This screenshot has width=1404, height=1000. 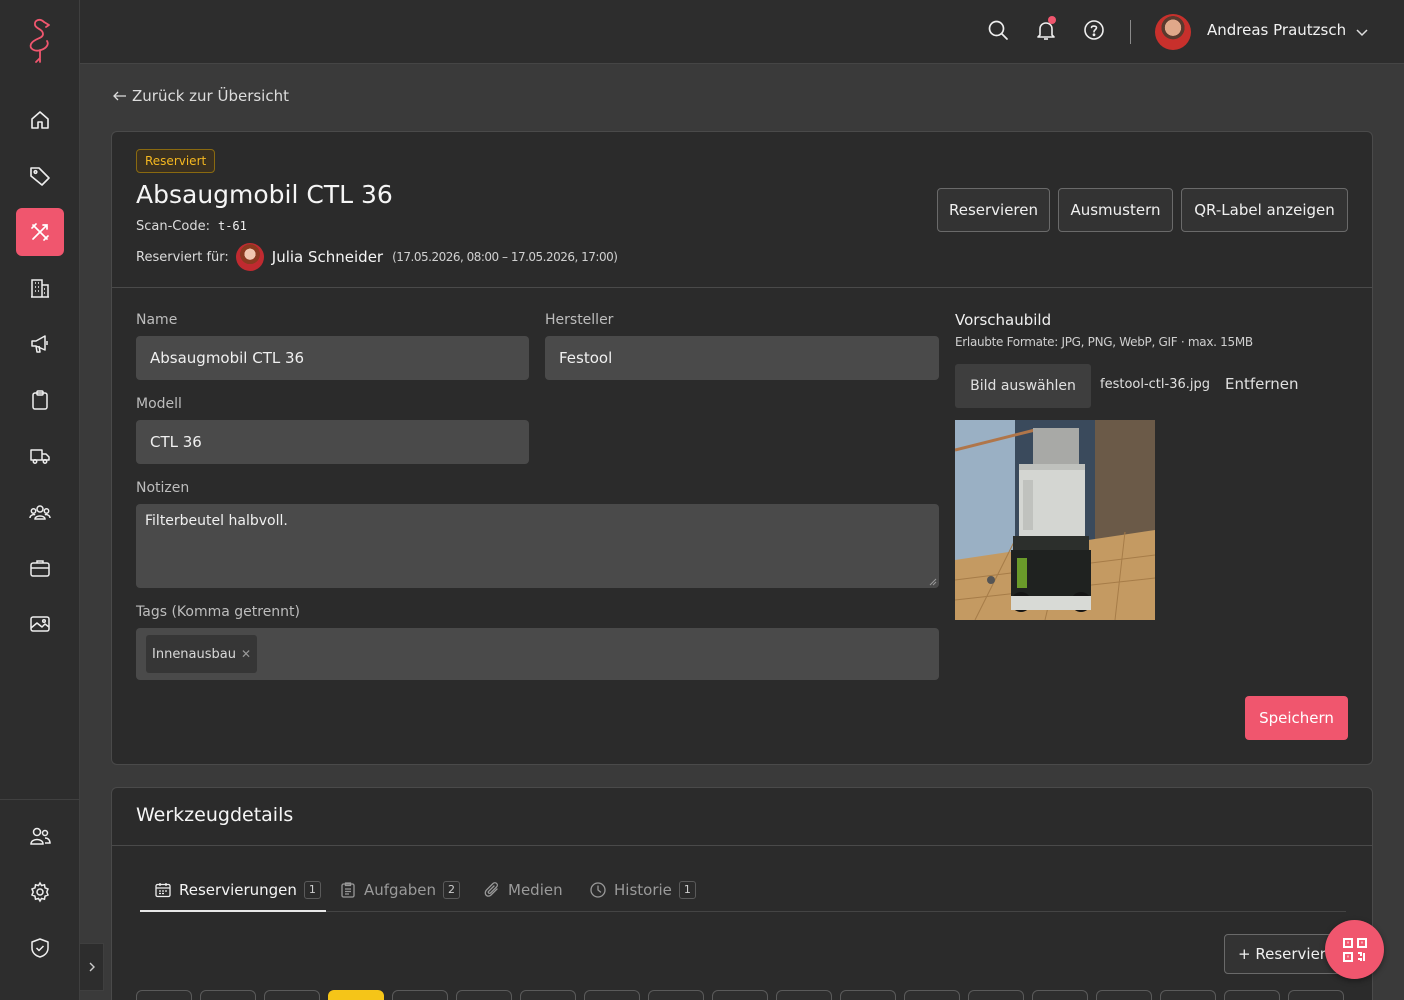 I want to click on arrow-left-icon, so click(x=119, y=96).